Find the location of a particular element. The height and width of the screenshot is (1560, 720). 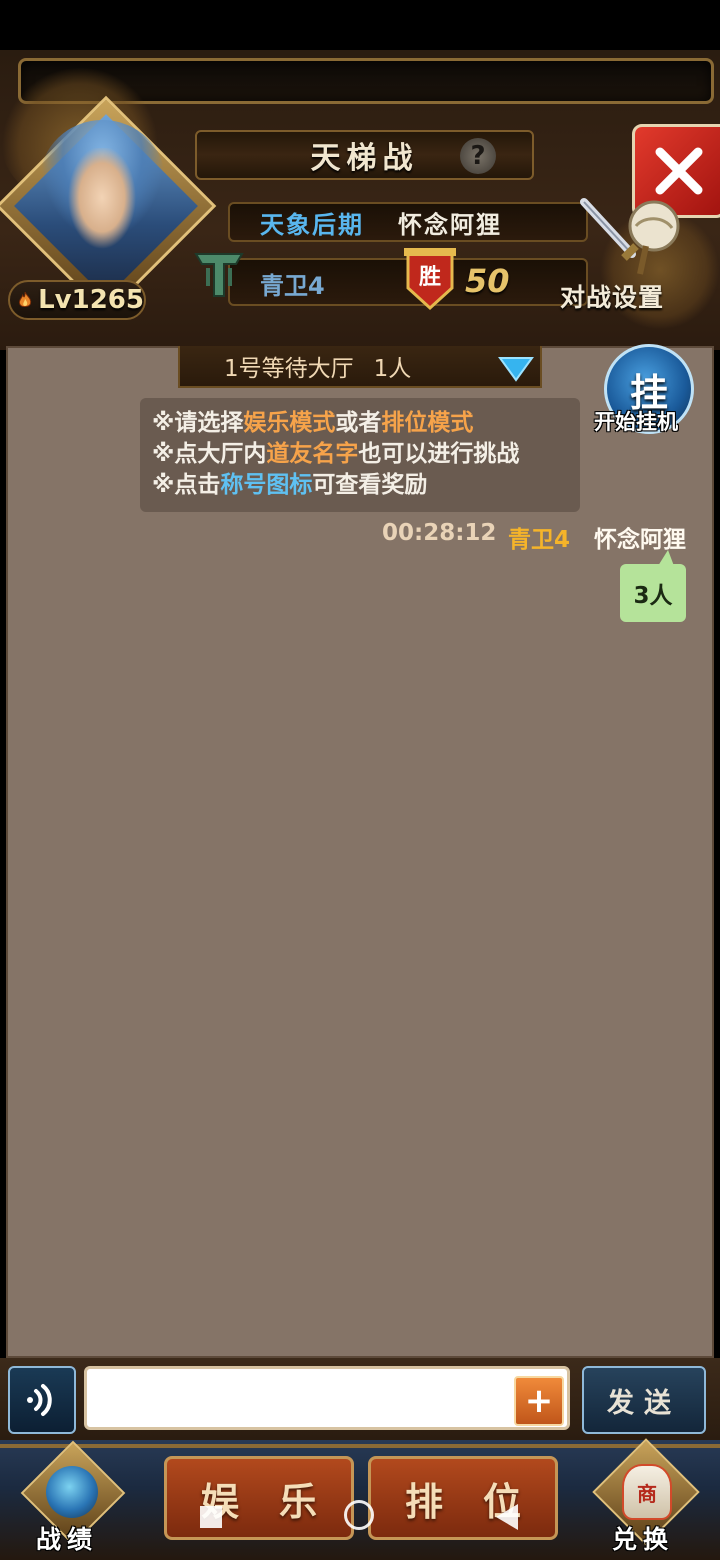

ranked-mode-button: 排 位 is located at coordinates (463, 1498).